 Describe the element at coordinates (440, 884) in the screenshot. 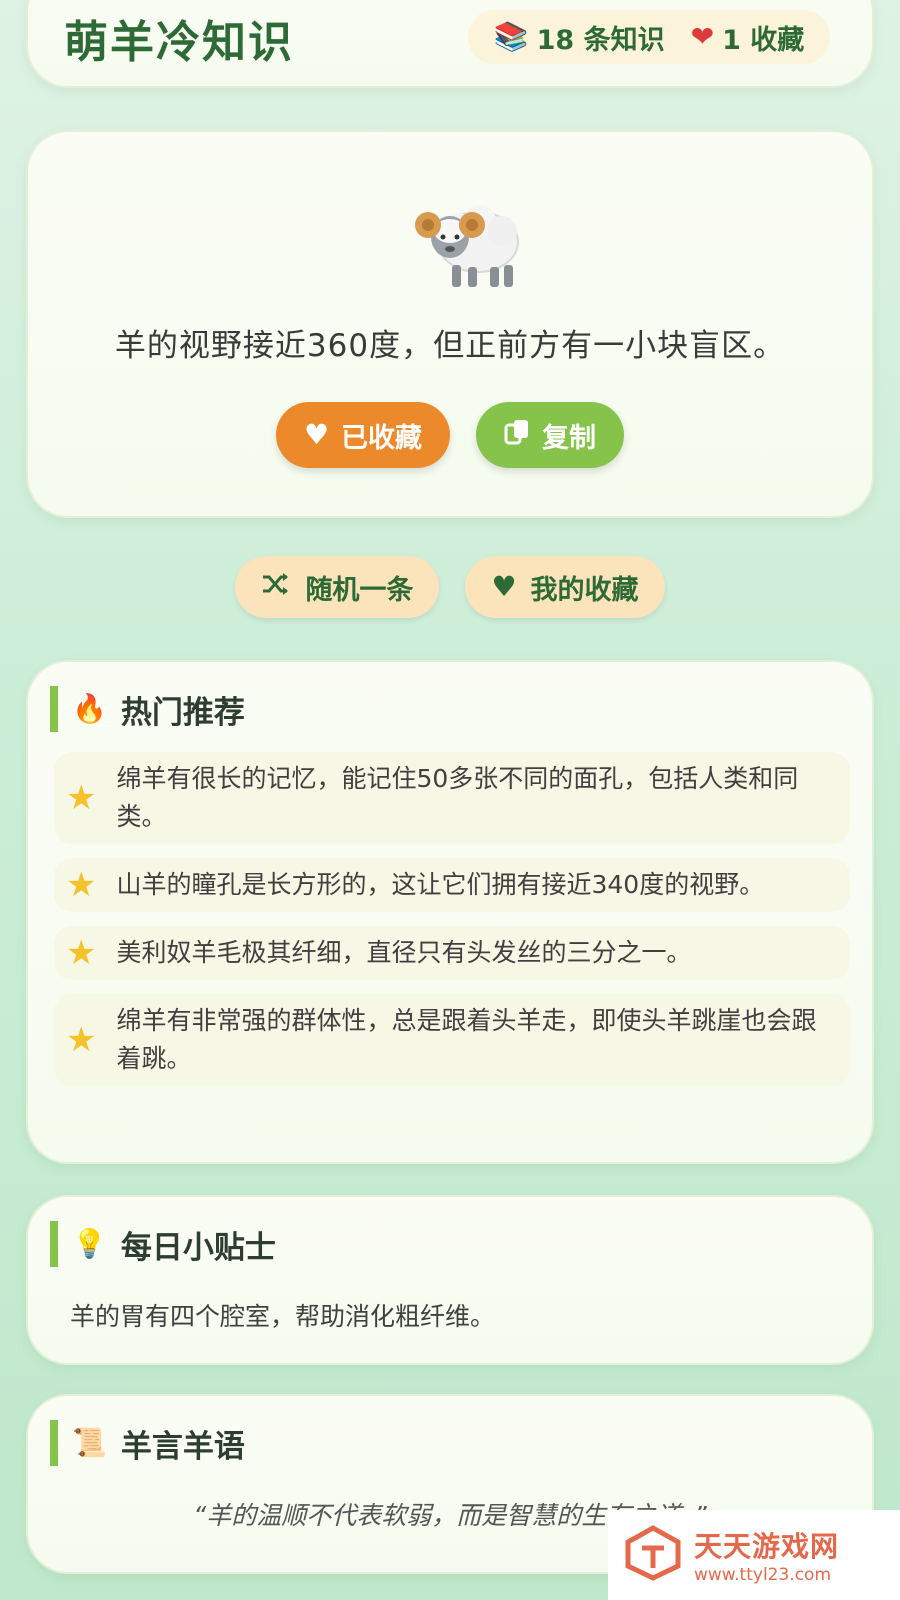

I see `list-item-text: 山羊的瞳孔是长方形的，这让它们拥有接近340度的视野。` at that location.